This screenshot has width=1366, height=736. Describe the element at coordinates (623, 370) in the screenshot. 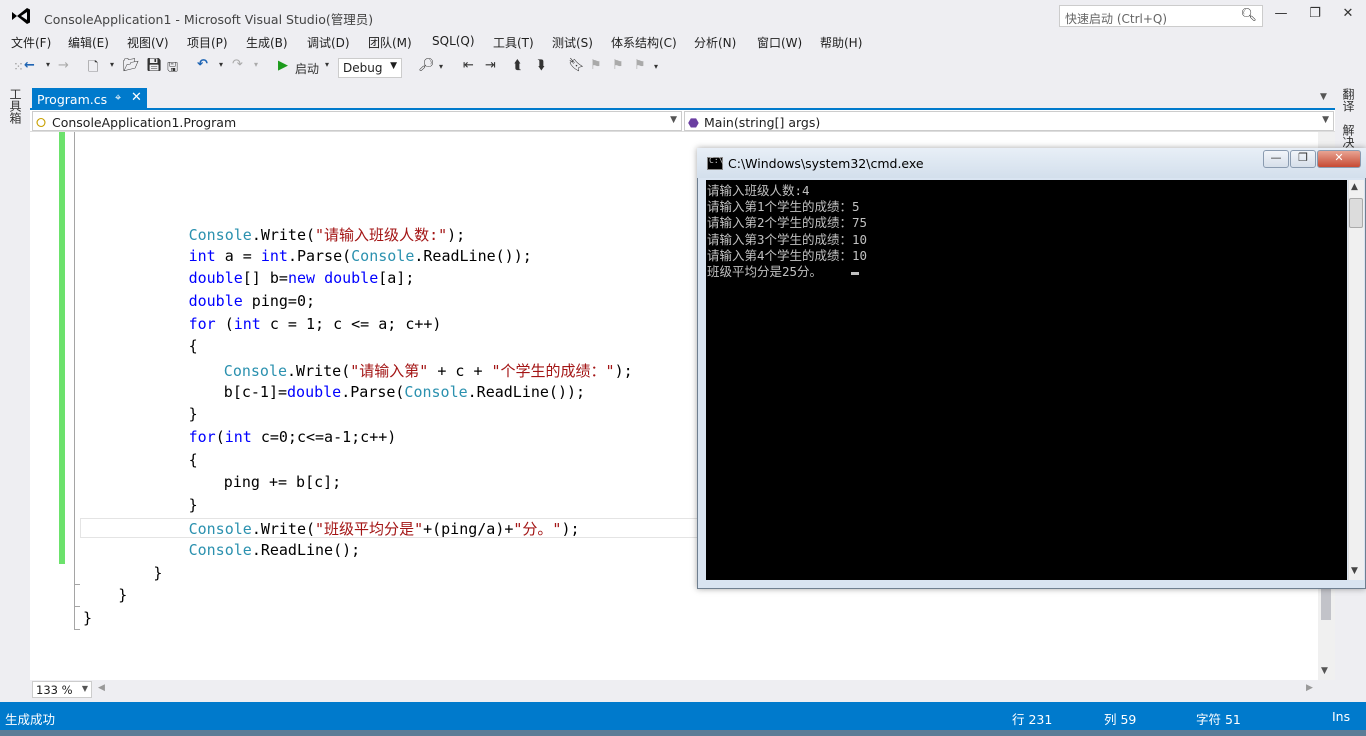

I see `code-token: );` at that location.